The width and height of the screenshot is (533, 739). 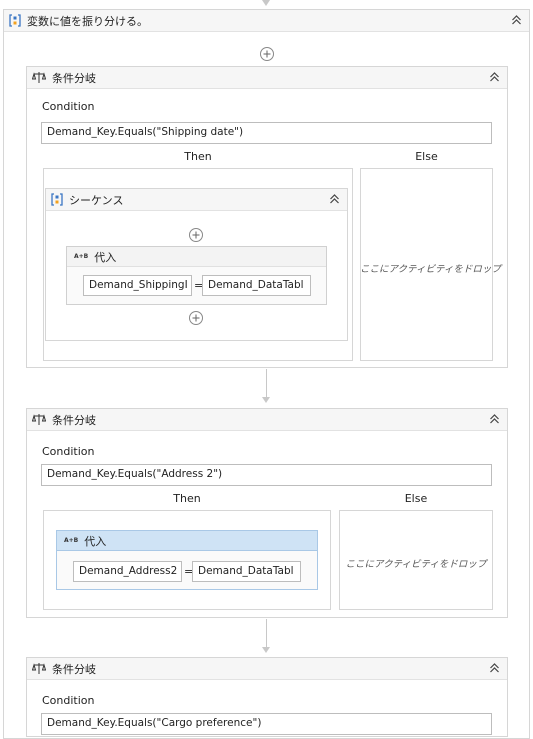 I want to click on if-activity-3-title: 条件分岐, so click(x=74, y=669).